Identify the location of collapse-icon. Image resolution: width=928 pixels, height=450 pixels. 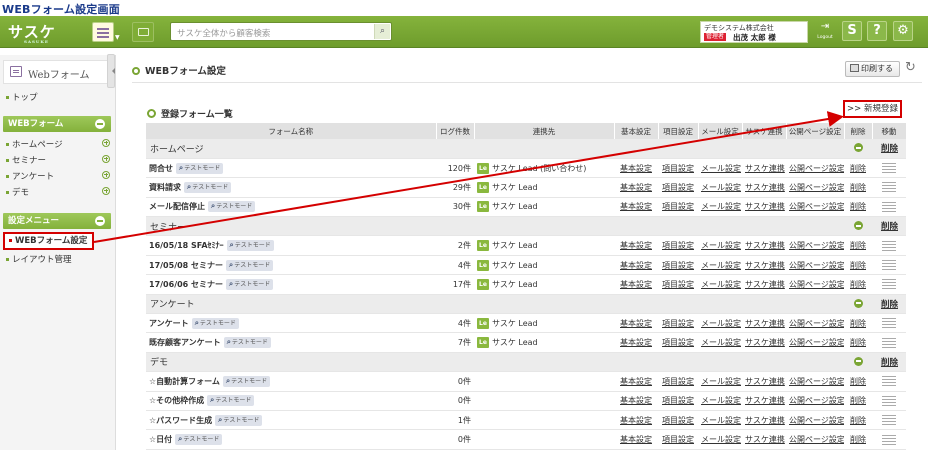
(100, 221).